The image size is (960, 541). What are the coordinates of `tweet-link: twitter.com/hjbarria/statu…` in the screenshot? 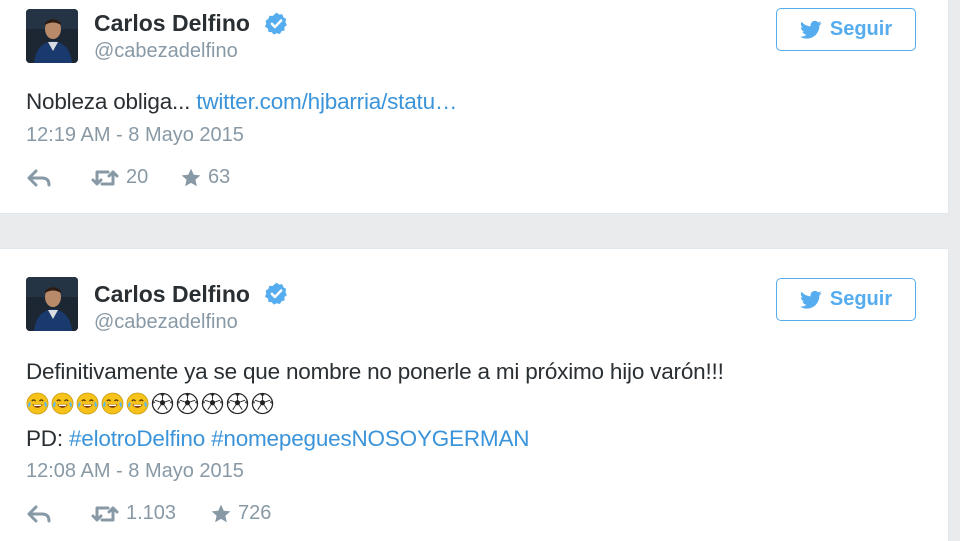 It's located at (326, 101).